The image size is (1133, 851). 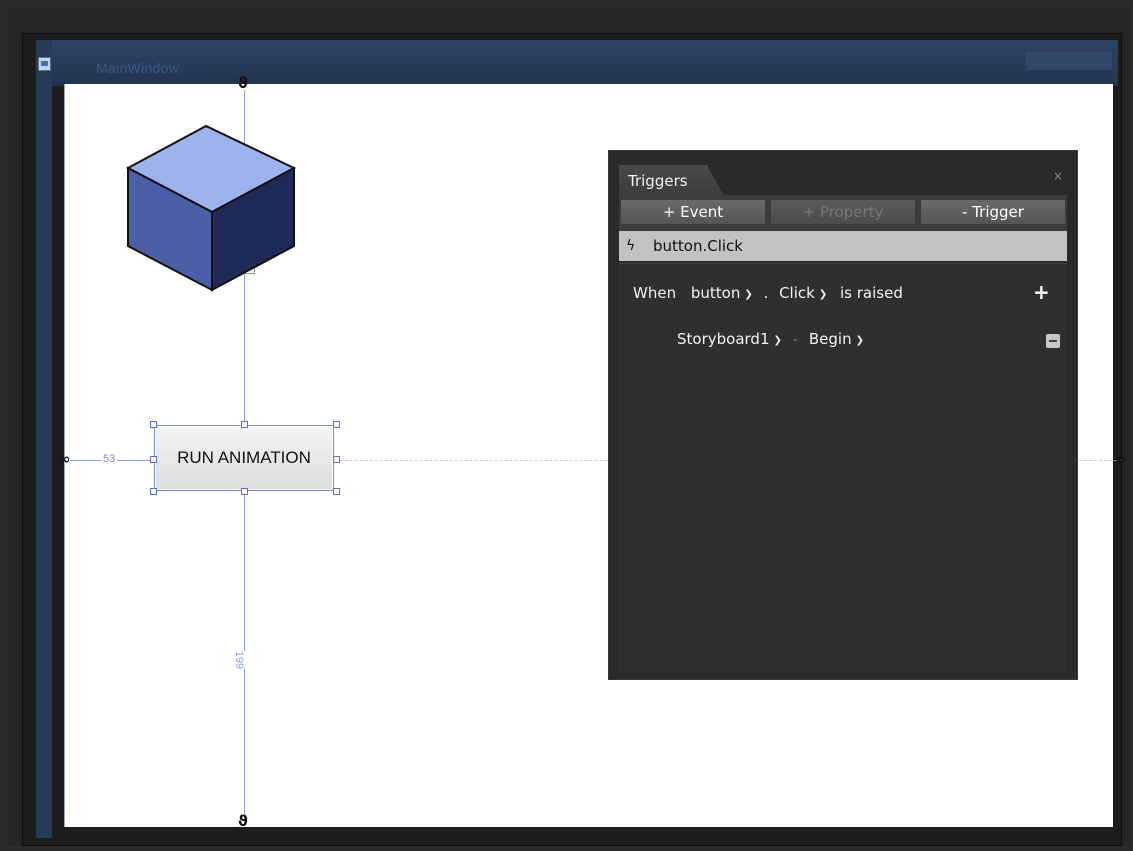 What do you see at coordinates (993, 212) in the screenshot?
I see `remove-trigger-button: - Trigger` at bounding box center [993, 212].